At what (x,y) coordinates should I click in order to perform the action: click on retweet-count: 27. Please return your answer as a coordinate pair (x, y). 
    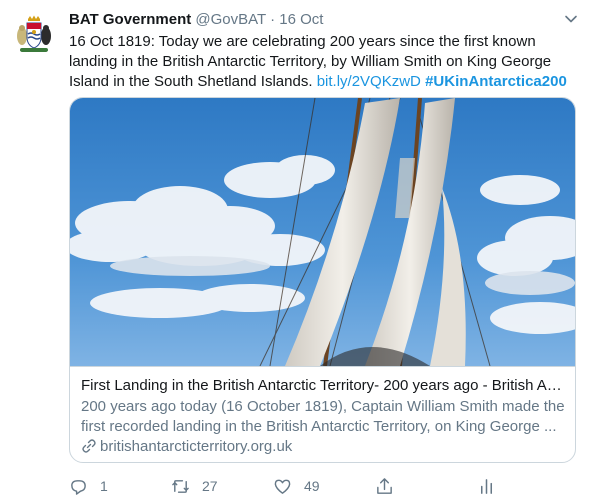
    Looking at the image, I should click on (210, 486).